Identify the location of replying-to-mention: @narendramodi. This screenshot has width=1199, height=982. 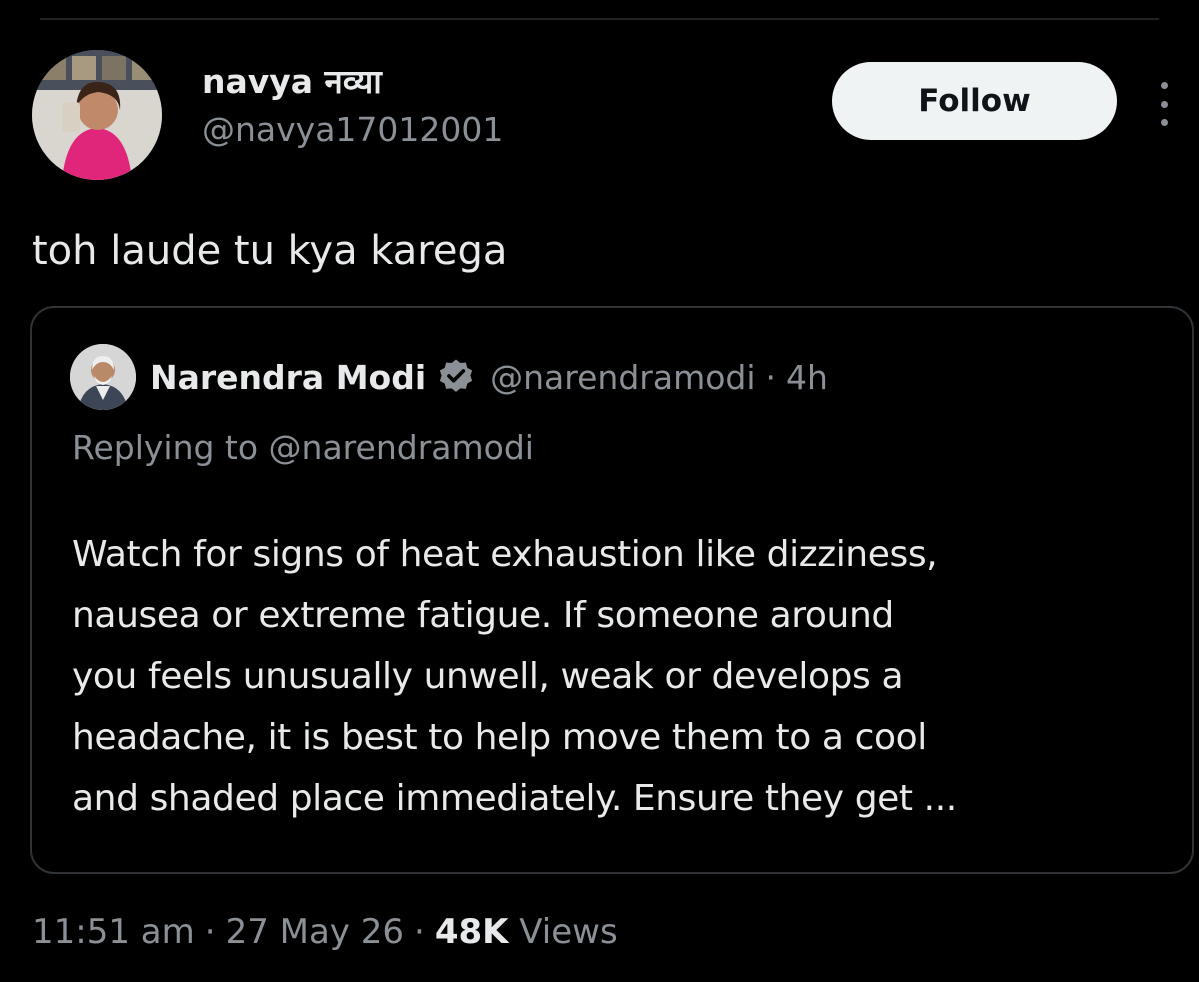
(401, 447).